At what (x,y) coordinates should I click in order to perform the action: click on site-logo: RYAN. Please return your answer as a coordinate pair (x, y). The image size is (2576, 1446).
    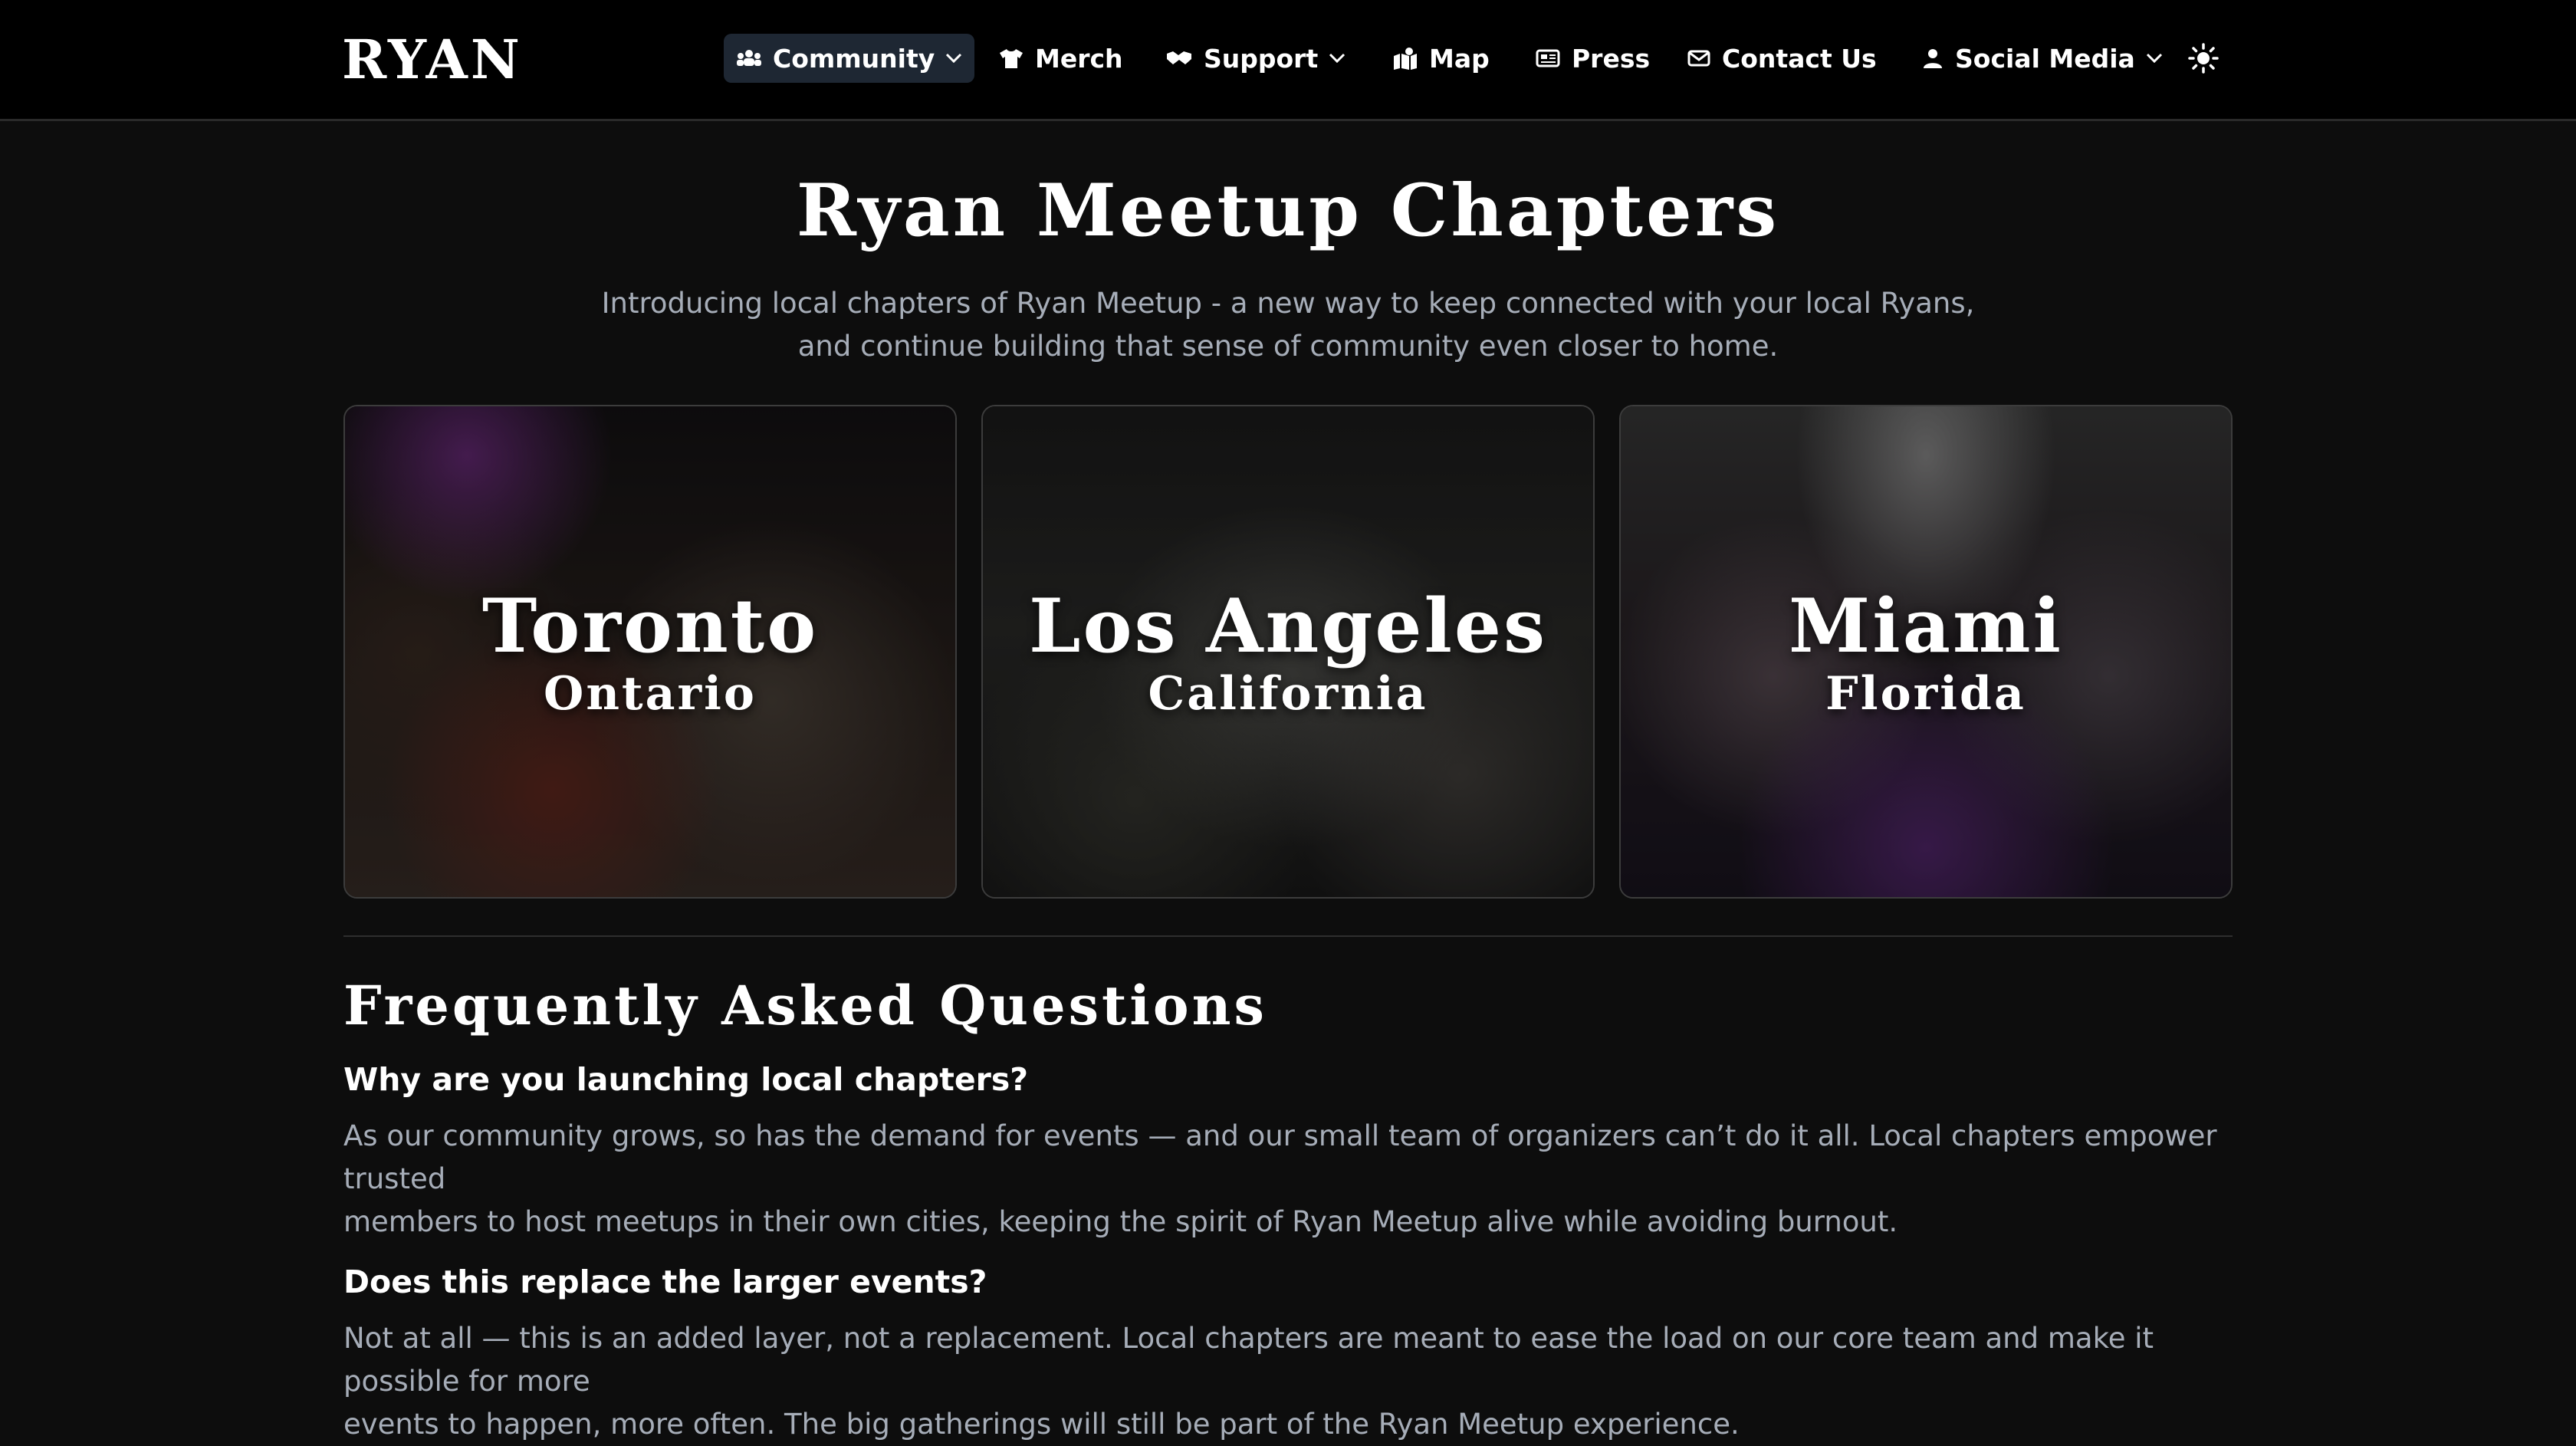
    Looking at the image, I should click on (433, 59).